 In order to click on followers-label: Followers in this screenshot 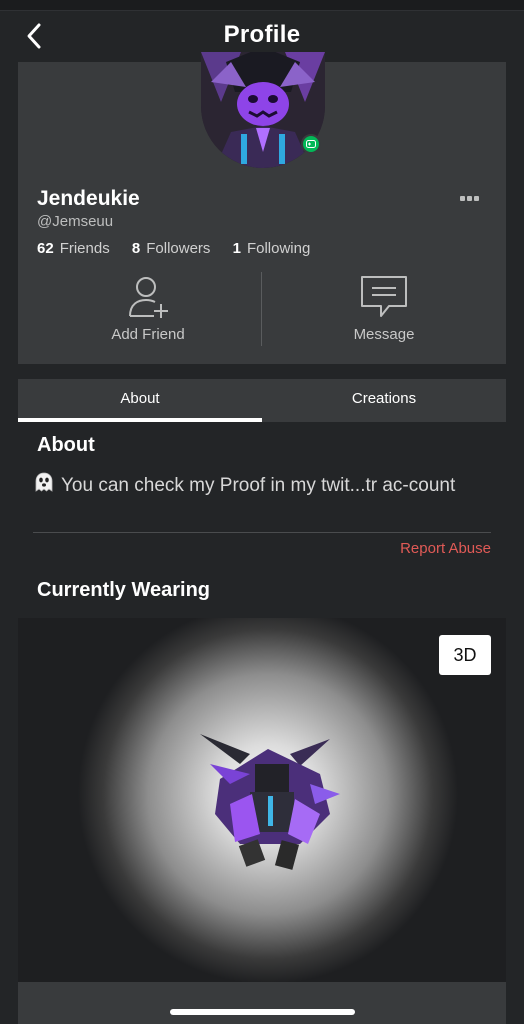, I will do `click(178, 248)`.